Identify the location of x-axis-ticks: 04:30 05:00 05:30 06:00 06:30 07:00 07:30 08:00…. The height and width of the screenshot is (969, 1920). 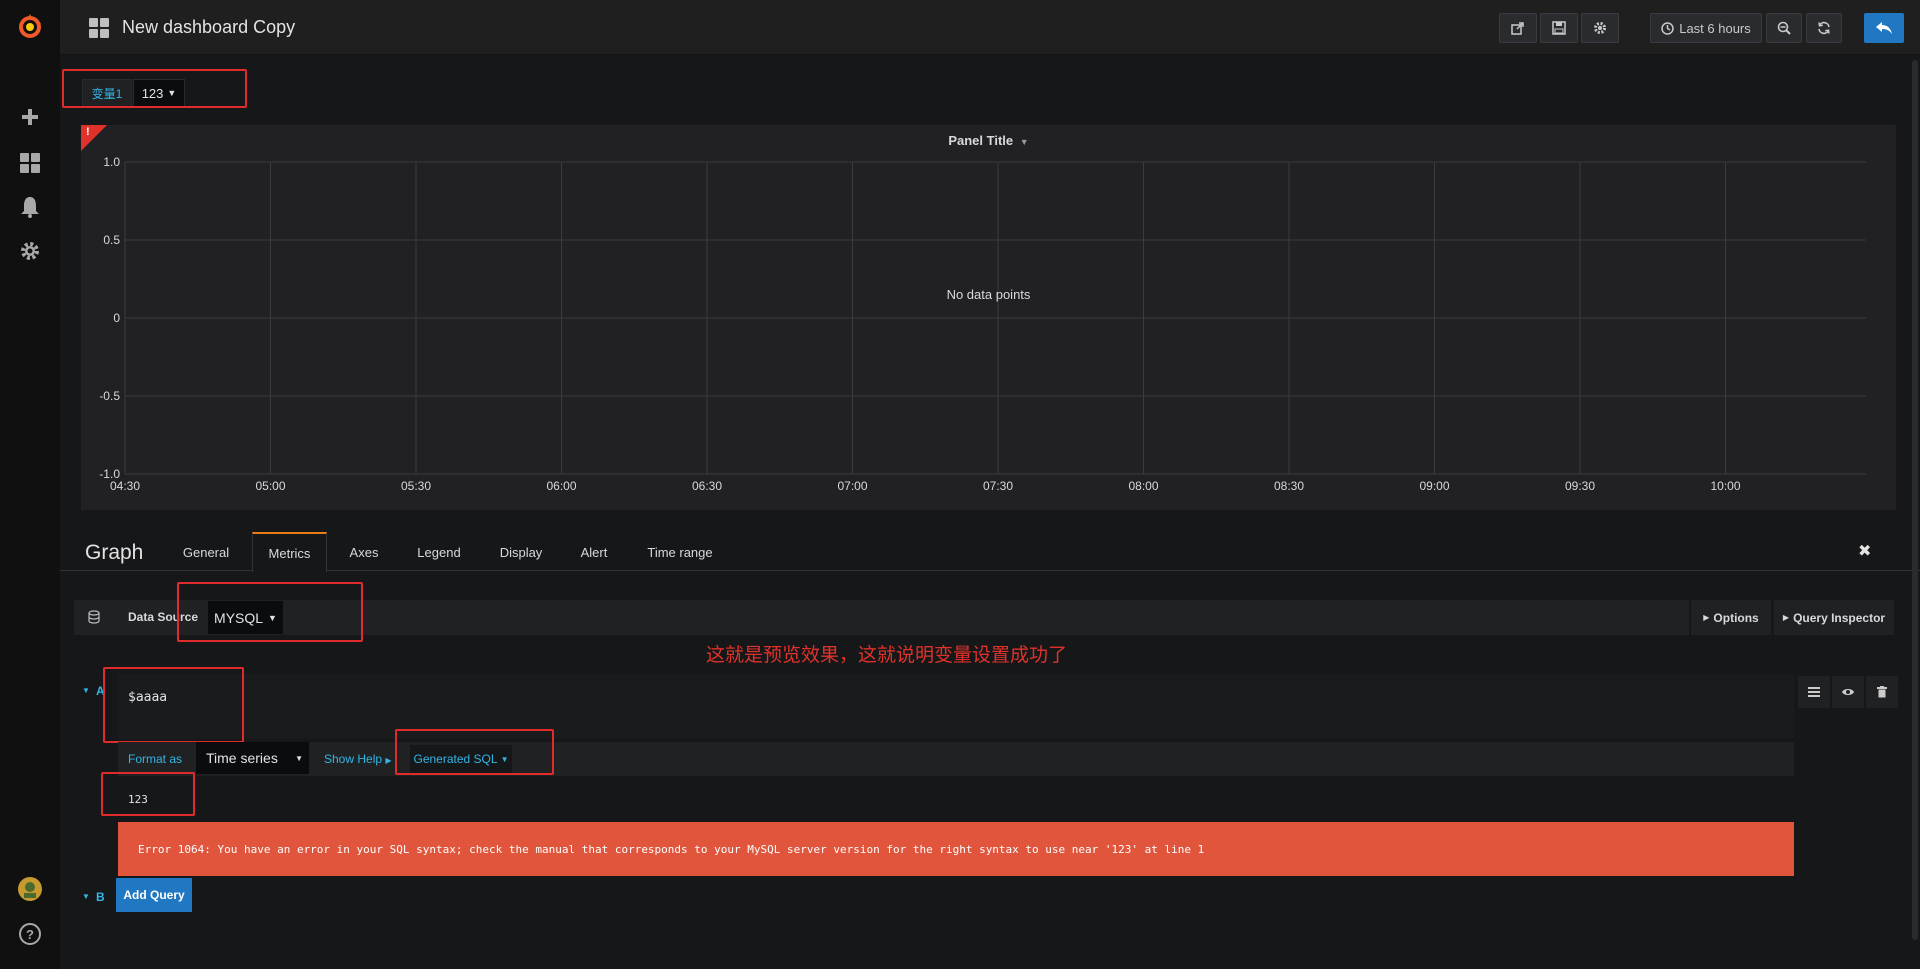
(925, 486).